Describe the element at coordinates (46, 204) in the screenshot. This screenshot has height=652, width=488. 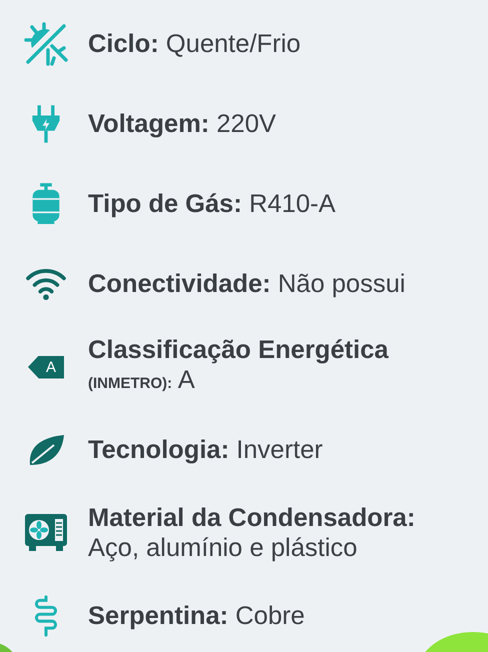
I see `gas-cylinder-icon` at that location.